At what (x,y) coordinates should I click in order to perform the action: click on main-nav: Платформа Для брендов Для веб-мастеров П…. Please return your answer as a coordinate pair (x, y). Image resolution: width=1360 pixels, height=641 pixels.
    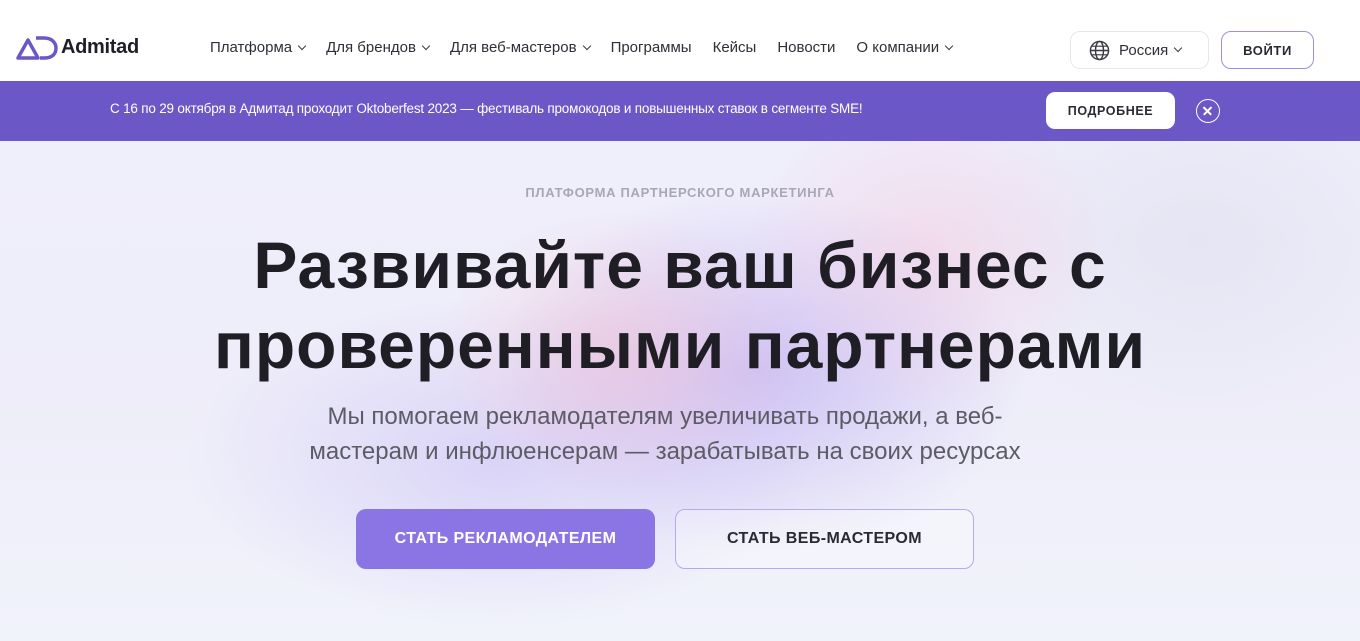
    Looking at the image, I should click on (591, 47).